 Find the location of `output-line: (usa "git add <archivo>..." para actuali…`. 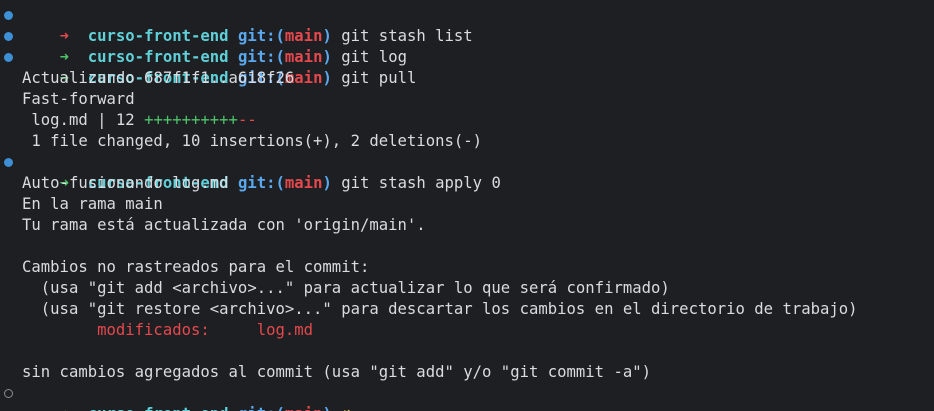

output-line: (usa "git add <archivo>..." para actuali… is located at coordinates (346, 288).